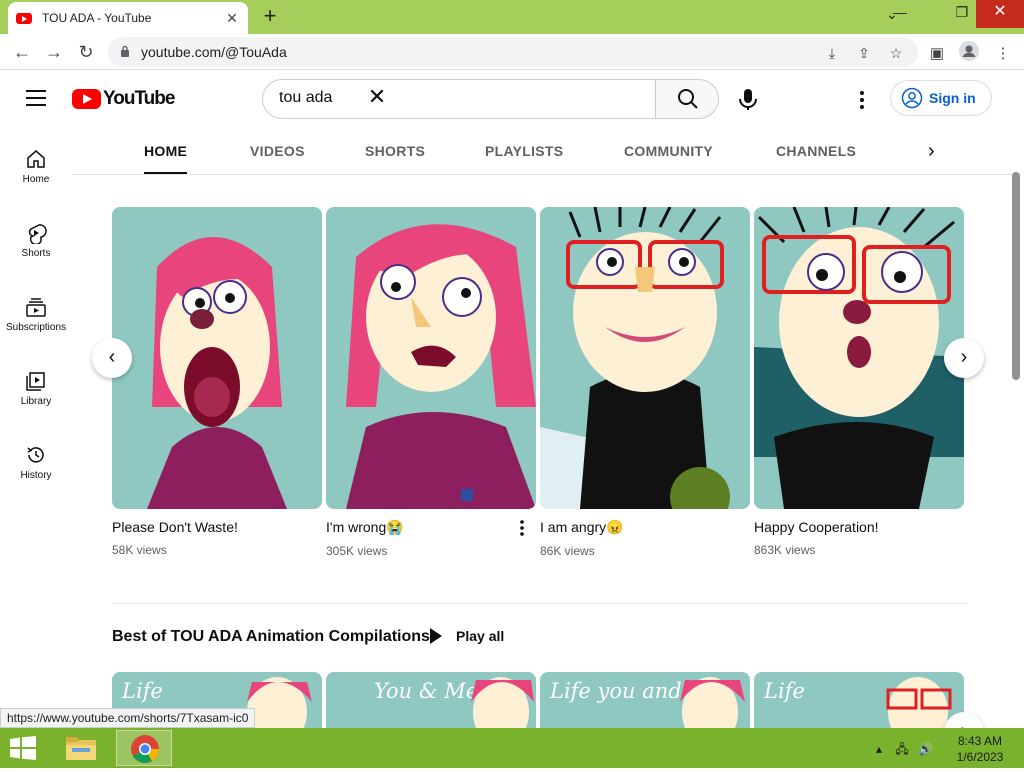 The width and height of the screenshot is (1024, 772). Describe the element at coordinates (377, 97) in the screenshot. I see `clear-search-icon: ✕` at that location.